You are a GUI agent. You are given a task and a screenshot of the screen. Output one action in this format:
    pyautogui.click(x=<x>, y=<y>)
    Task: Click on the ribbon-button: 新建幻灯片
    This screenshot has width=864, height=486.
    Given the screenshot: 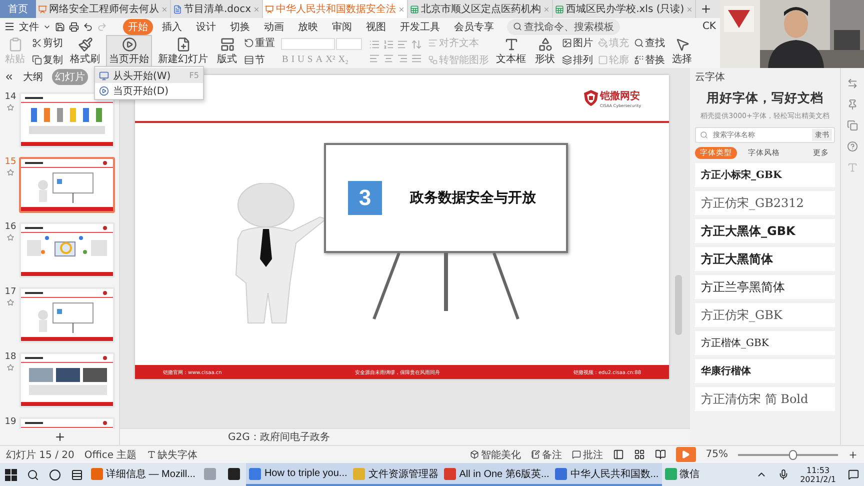 What is the action you would take?
    pyautogui.click(x=183, y=51)
    